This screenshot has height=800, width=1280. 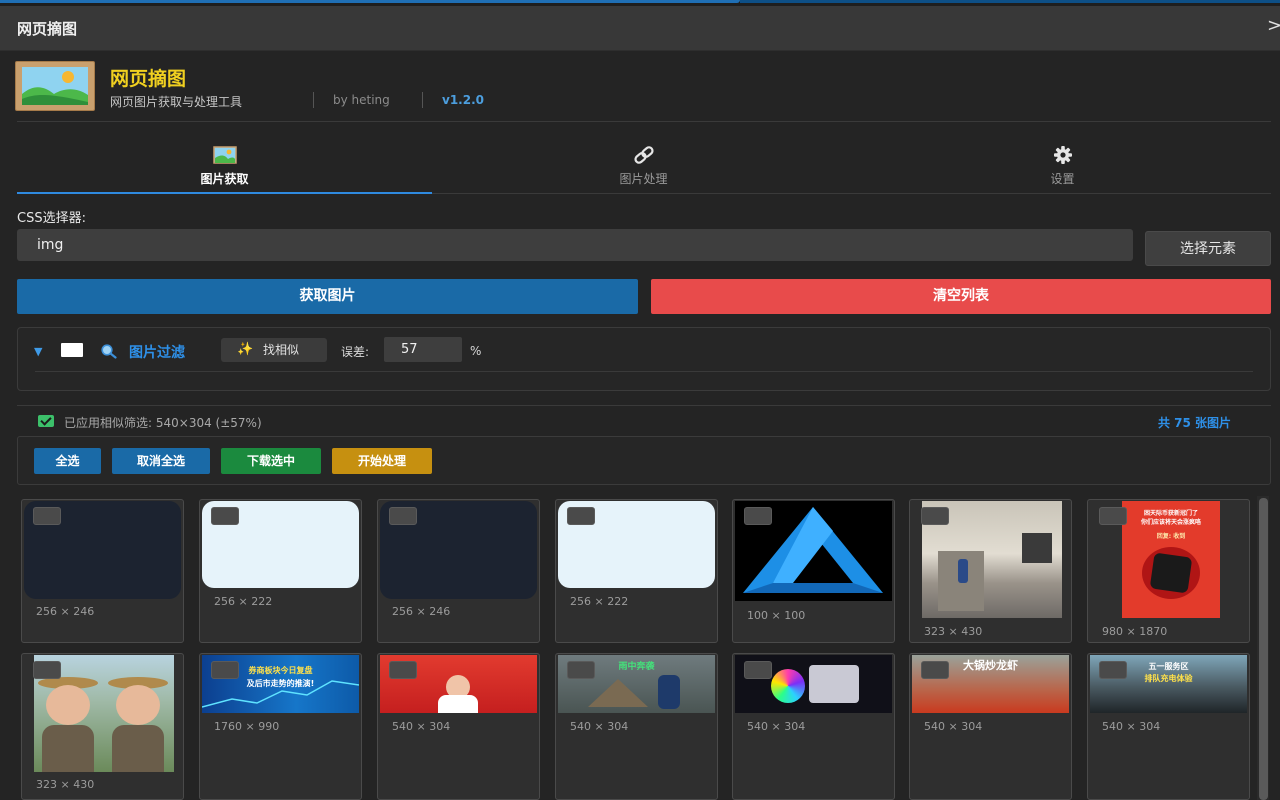 I want to click on image-dimensions: 1760 × 990, so click(x=247, y=726).